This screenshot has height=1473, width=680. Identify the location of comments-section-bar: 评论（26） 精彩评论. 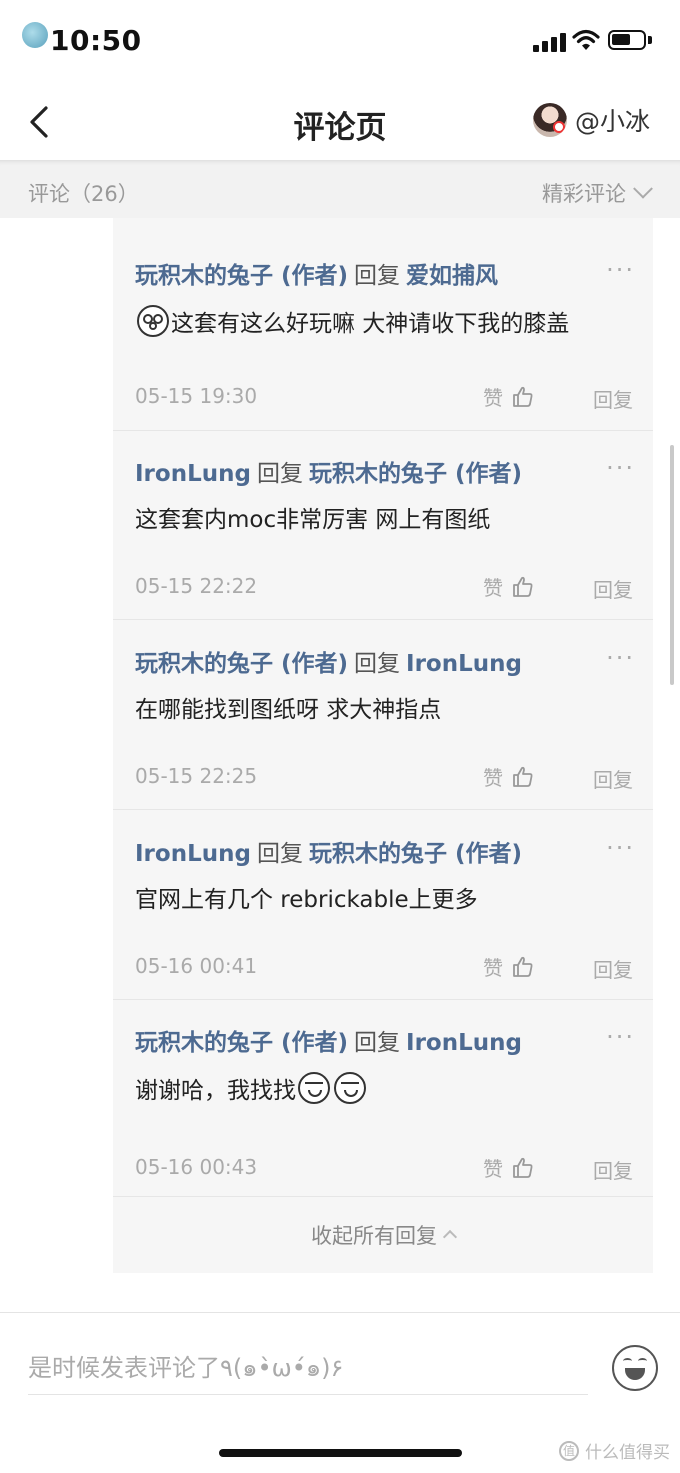
(340, 189).